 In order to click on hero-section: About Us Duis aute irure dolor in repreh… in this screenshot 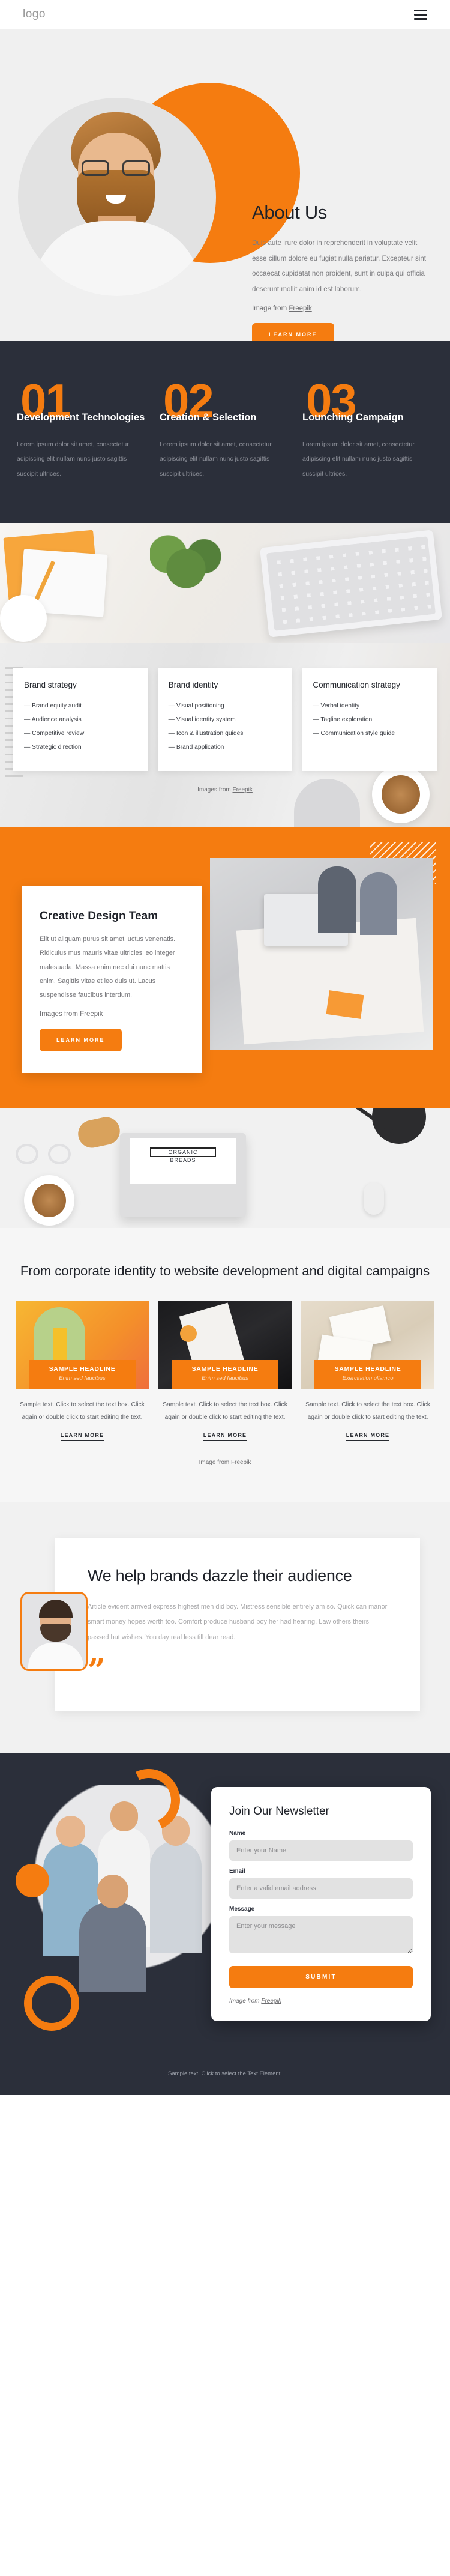, I will do `click(225, 185)`.